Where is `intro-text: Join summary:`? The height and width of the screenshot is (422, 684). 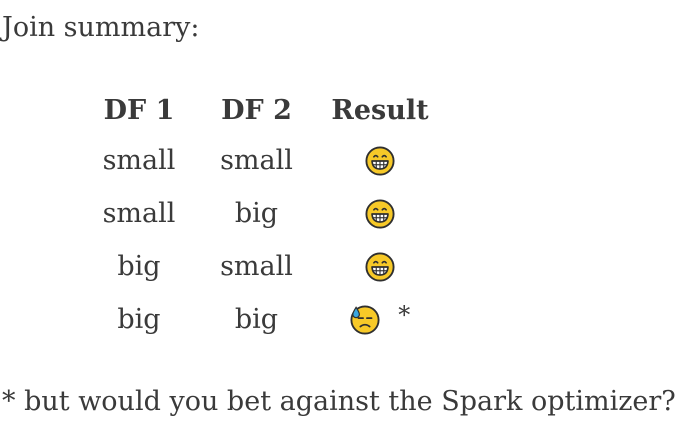
intro-text: Join summary: is located at coordinates (101, 27).